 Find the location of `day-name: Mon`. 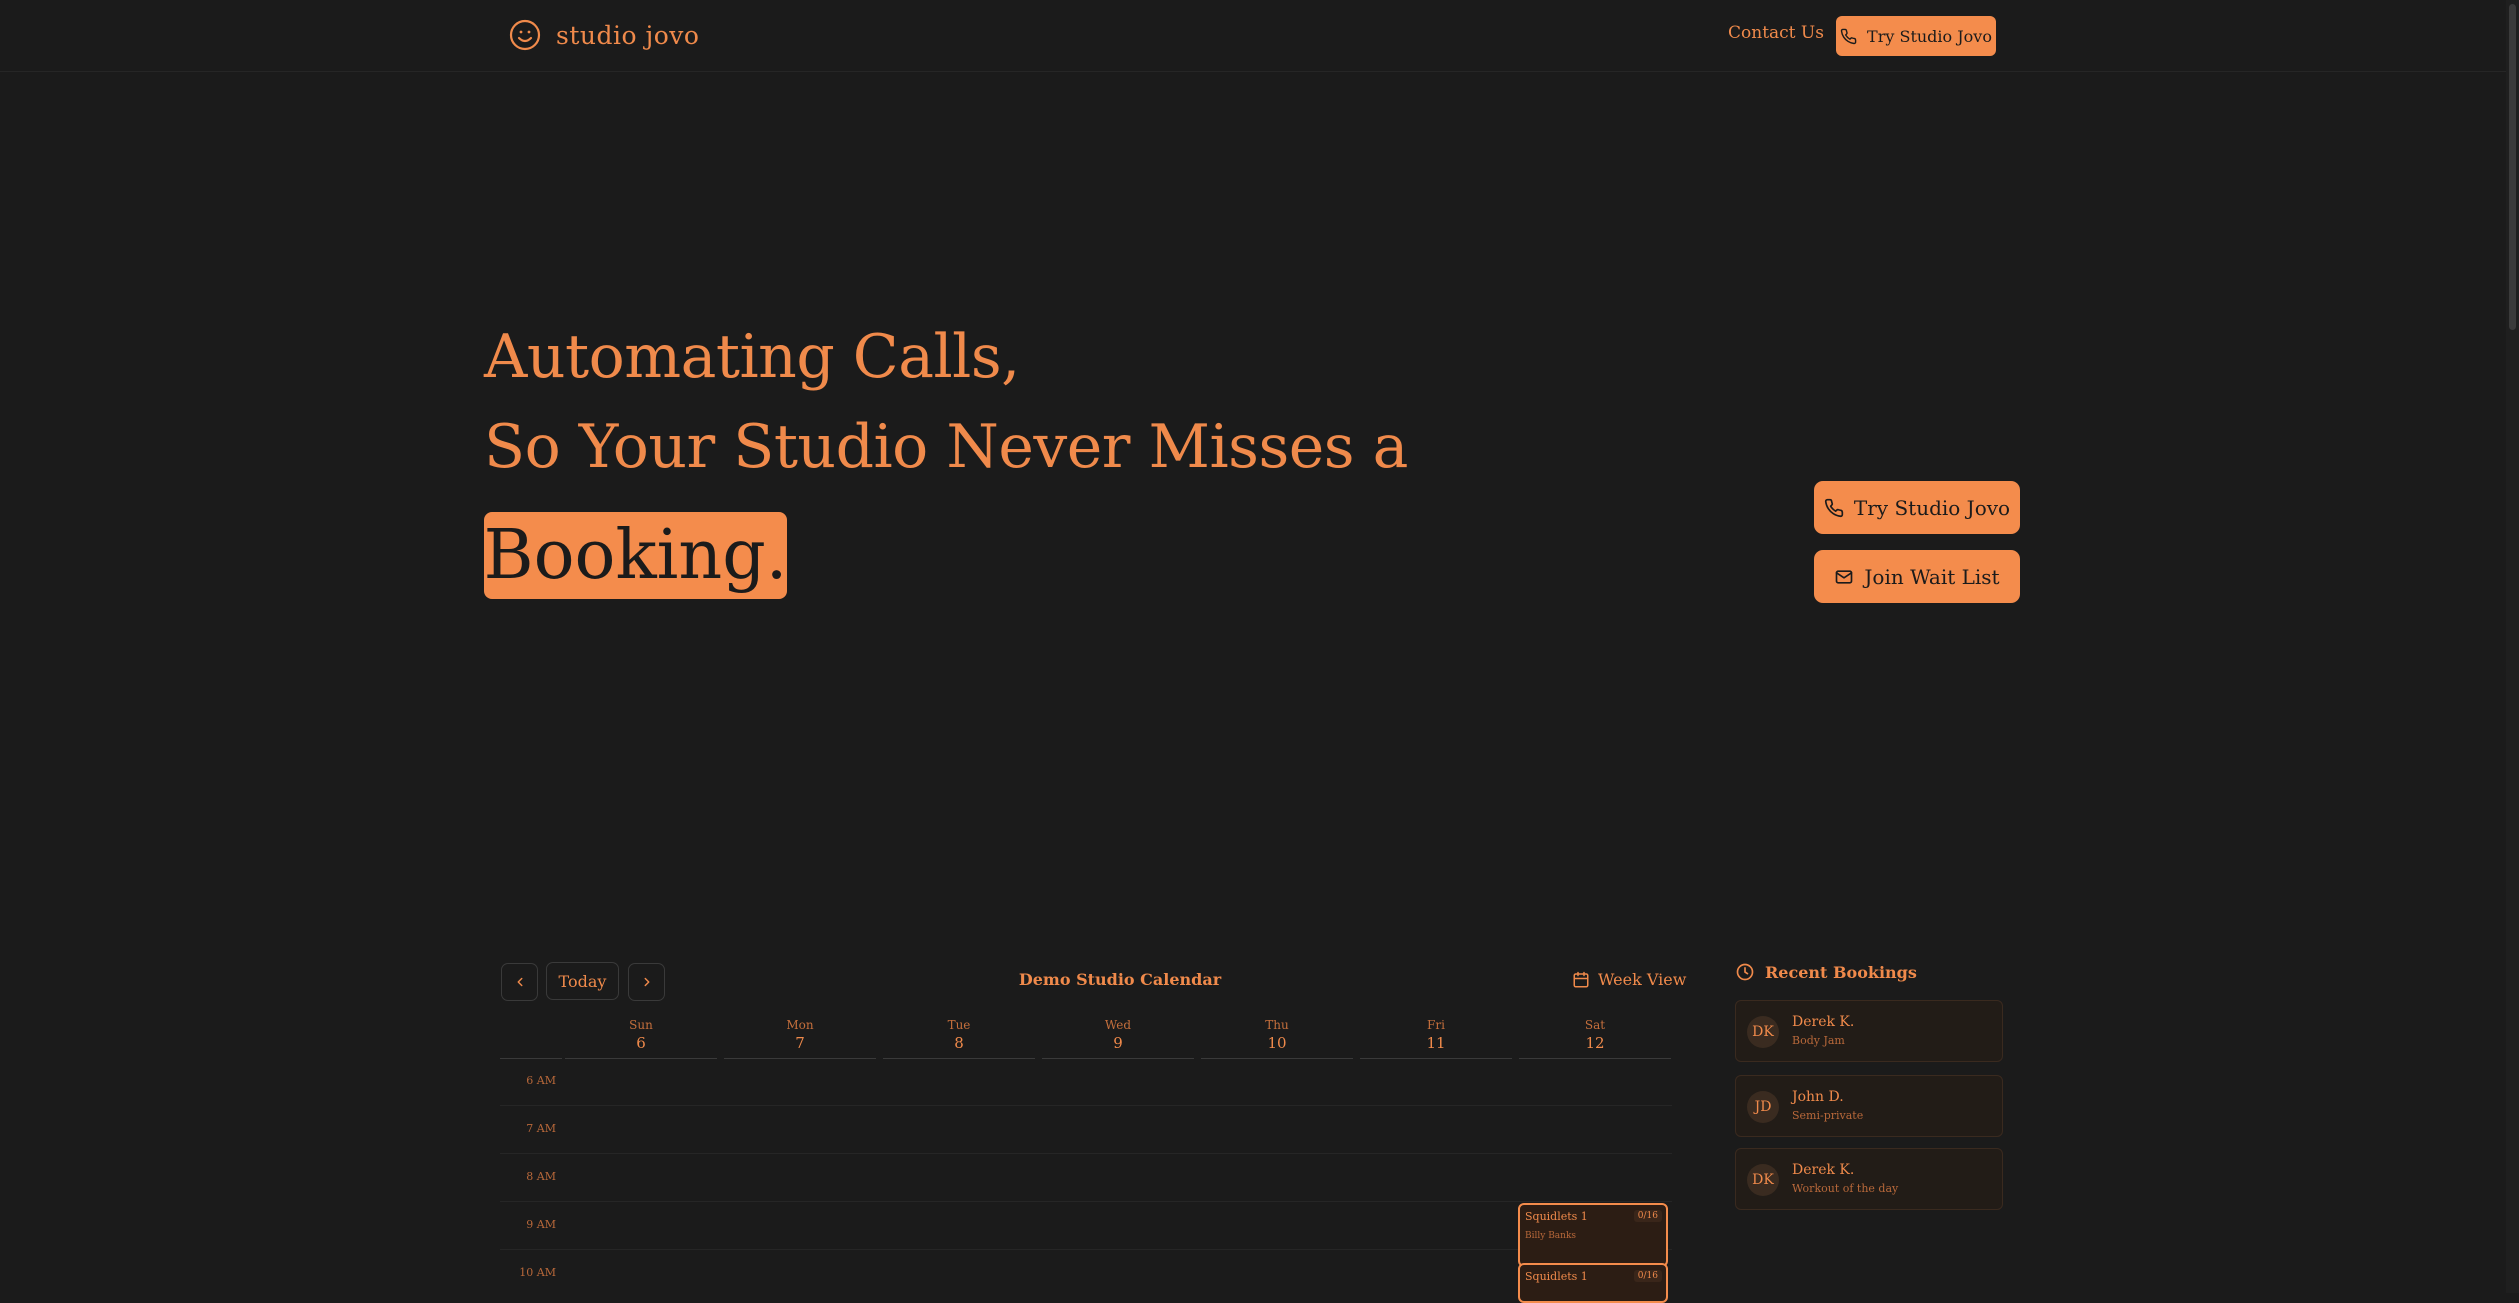

day-name: Mon is located at coordinates (800, 1025).